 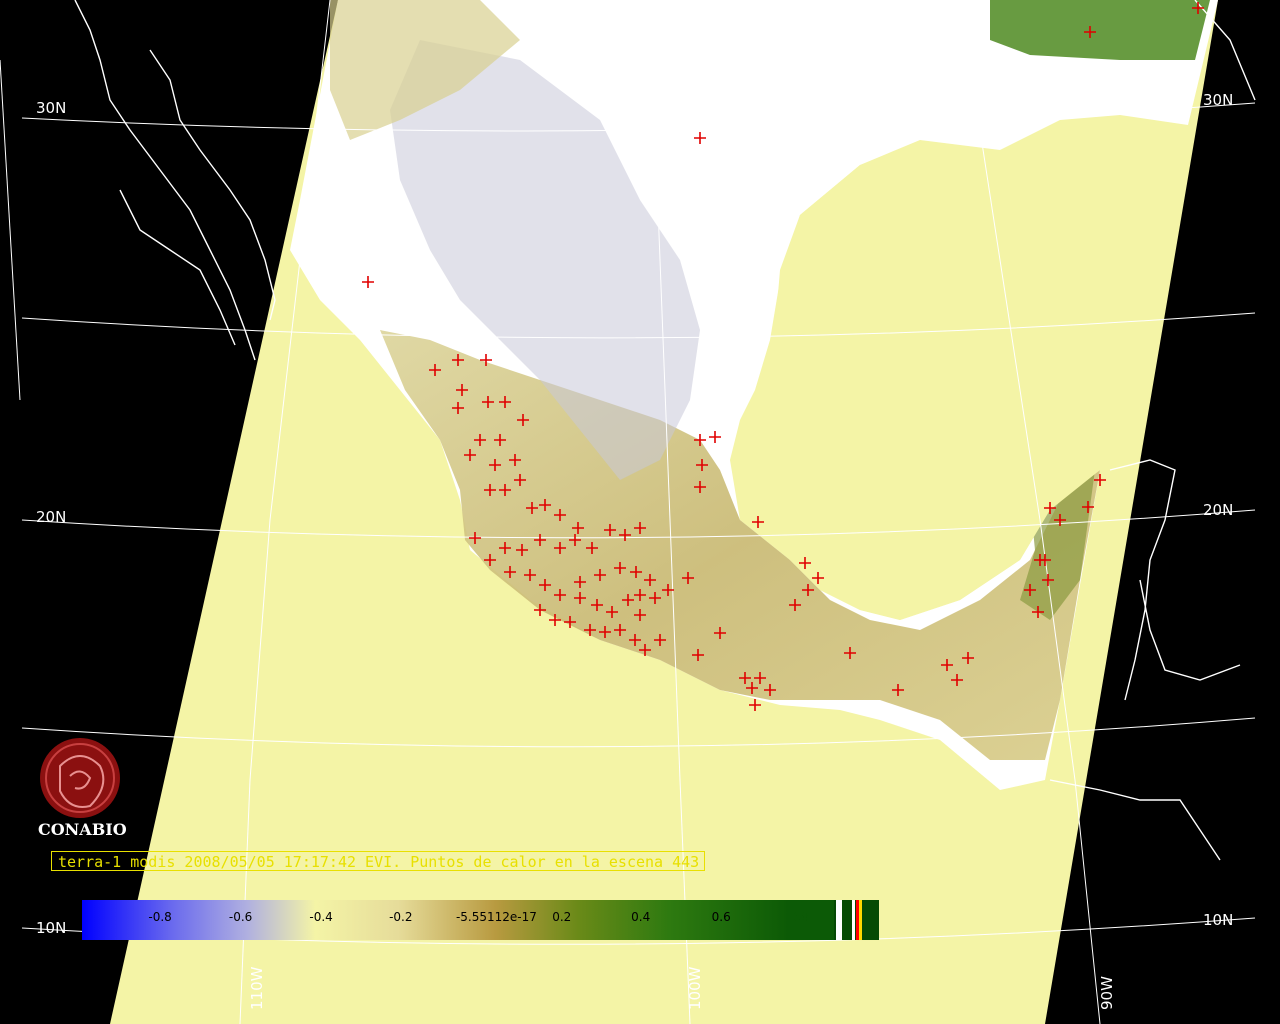 What do you see at coordinates (160, 917) in the screenshot?
I see `colorbar-label: -0.8` at bounding box center [160, 917].